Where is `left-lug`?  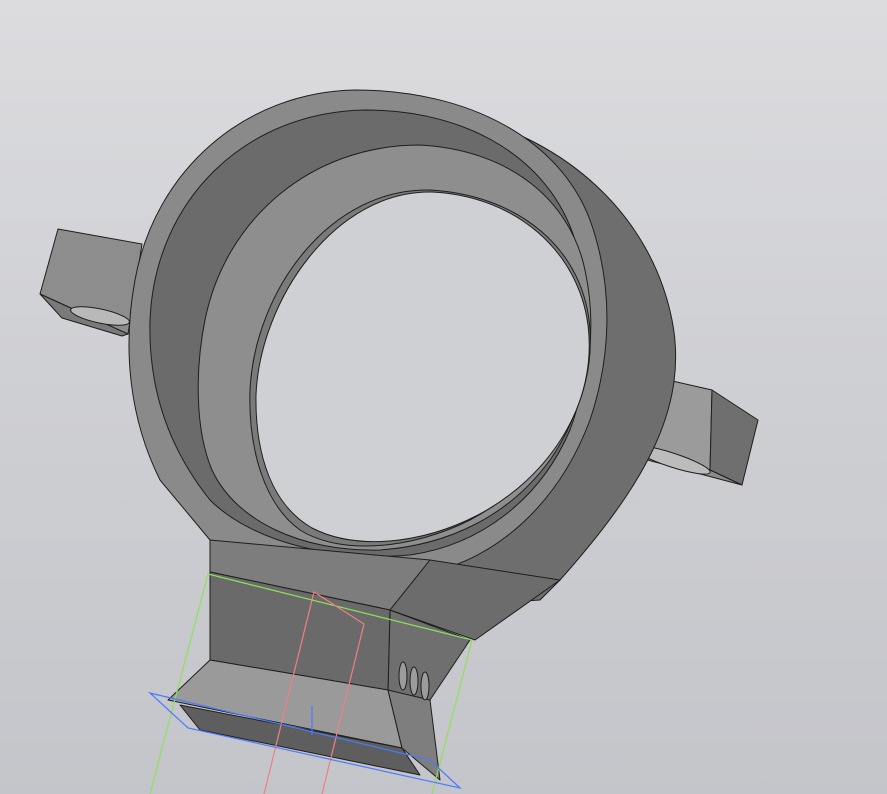 left-lug is located at coordinates (91, 282).